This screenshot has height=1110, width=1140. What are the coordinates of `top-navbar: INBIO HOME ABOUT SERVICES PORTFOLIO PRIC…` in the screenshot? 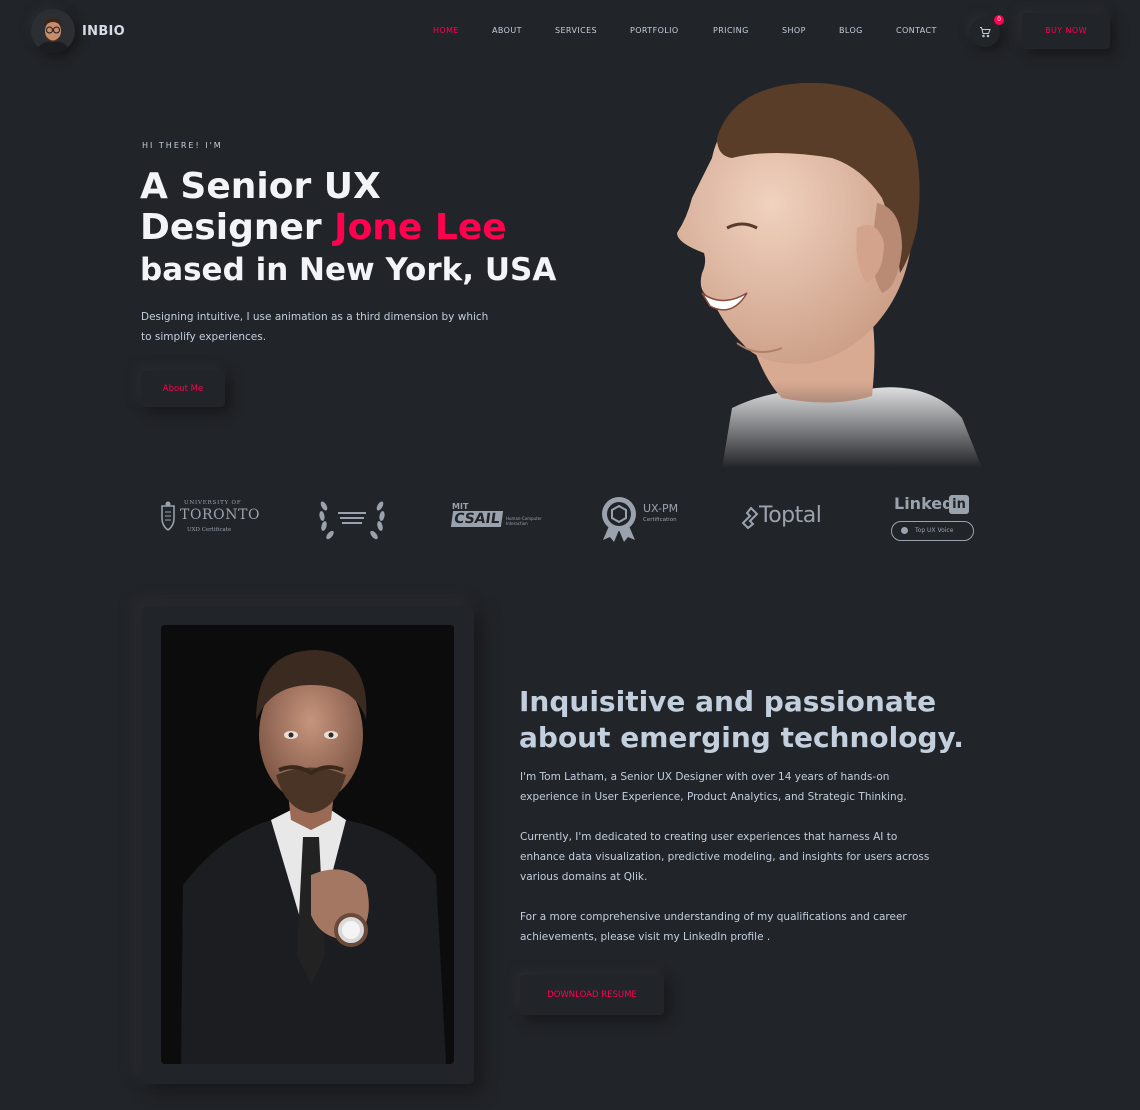 It's located at (570, 32).